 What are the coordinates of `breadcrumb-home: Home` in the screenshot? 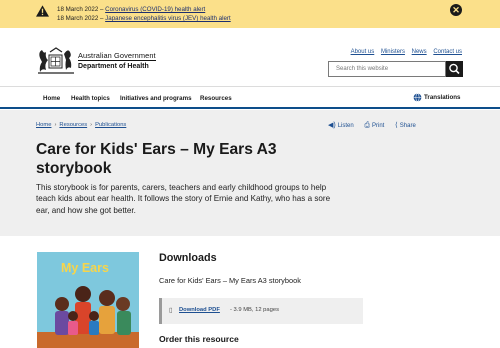 It's located at (43, 125).